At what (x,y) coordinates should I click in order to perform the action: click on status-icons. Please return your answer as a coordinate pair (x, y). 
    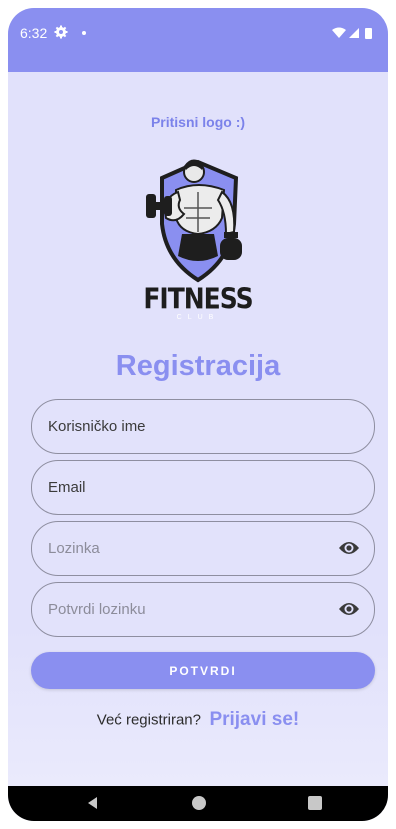
    Looking at the image, I should click on (352, 33).